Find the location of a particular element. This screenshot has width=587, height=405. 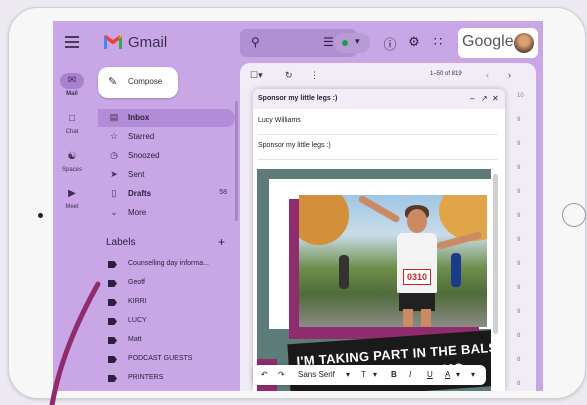

camera is located at coordinates (40, 215).